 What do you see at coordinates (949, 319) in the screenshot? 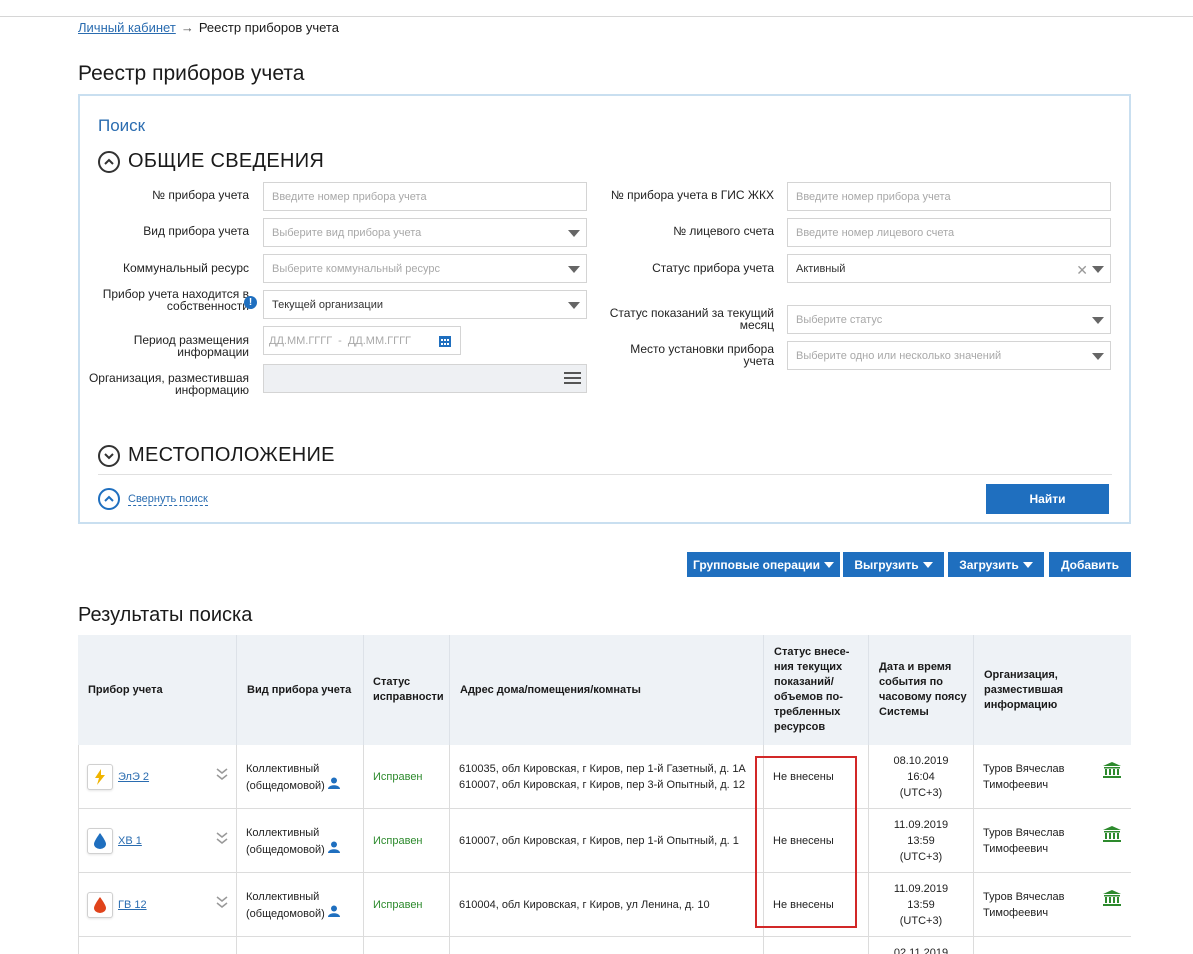
I see `readings-status-select: Выберите статус` at bounding box center [949, 319].